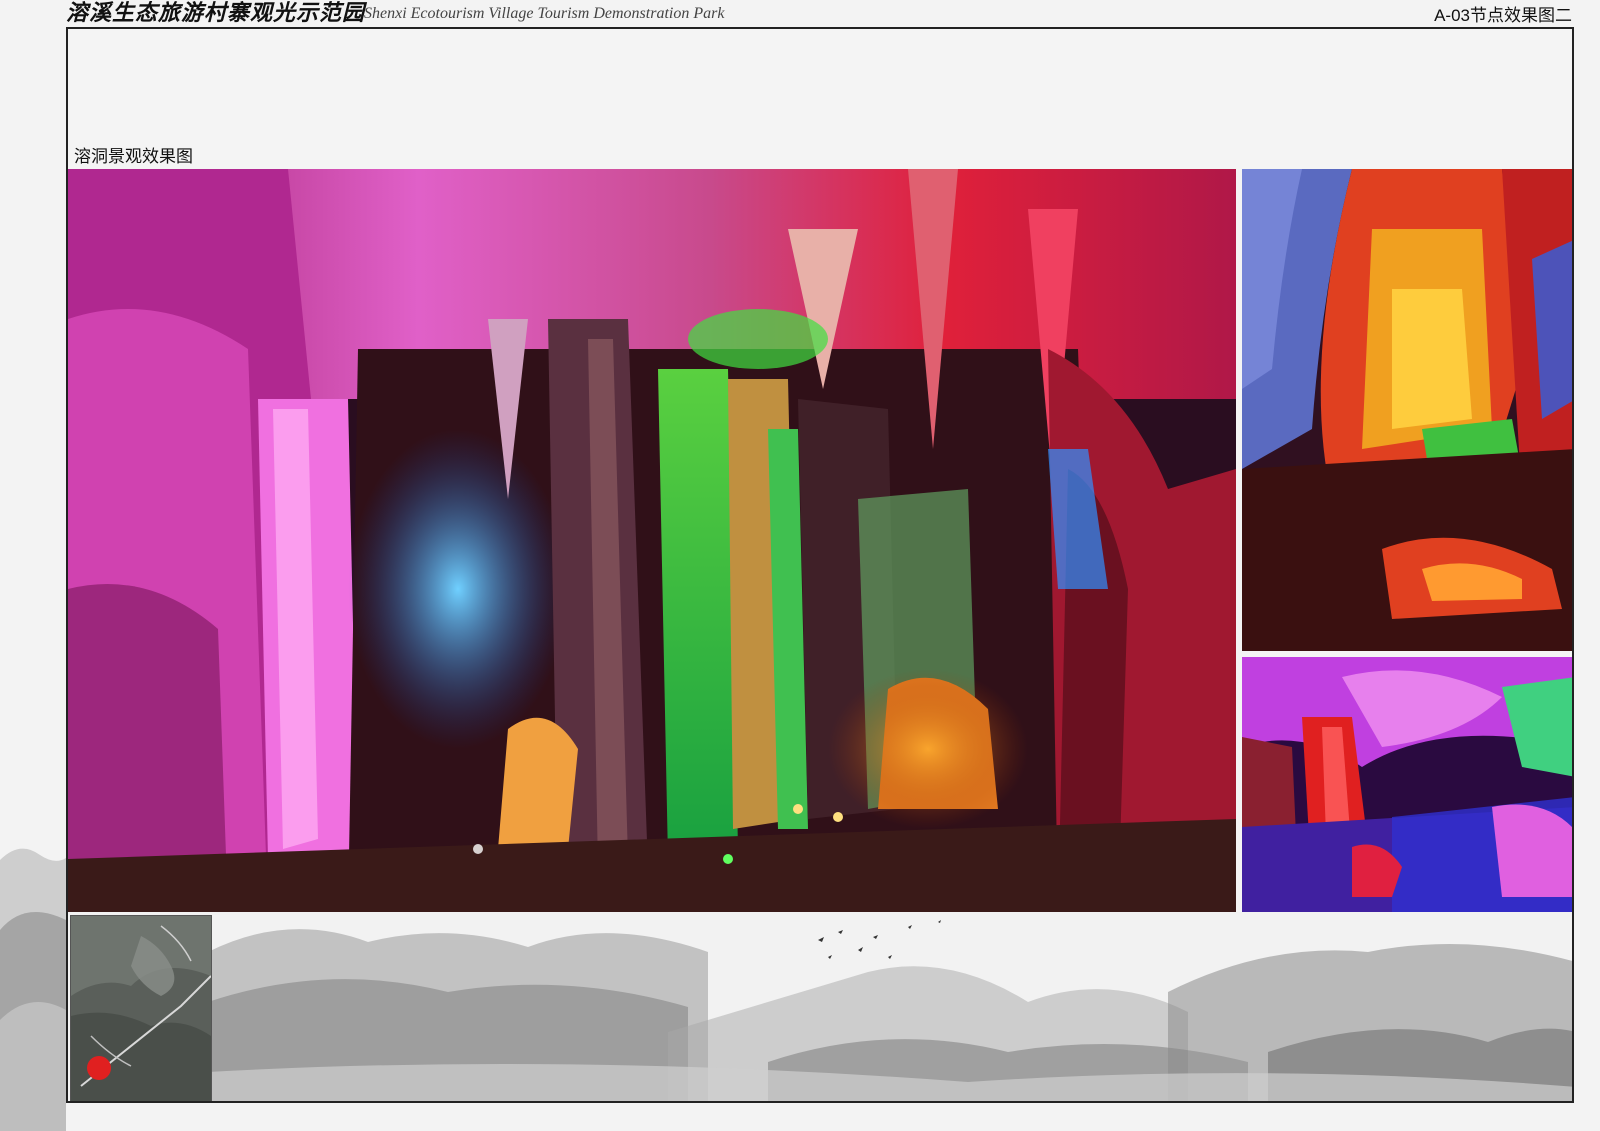  I want to click on sheet-code: A-03节点效果图二, so click(1503, 15).